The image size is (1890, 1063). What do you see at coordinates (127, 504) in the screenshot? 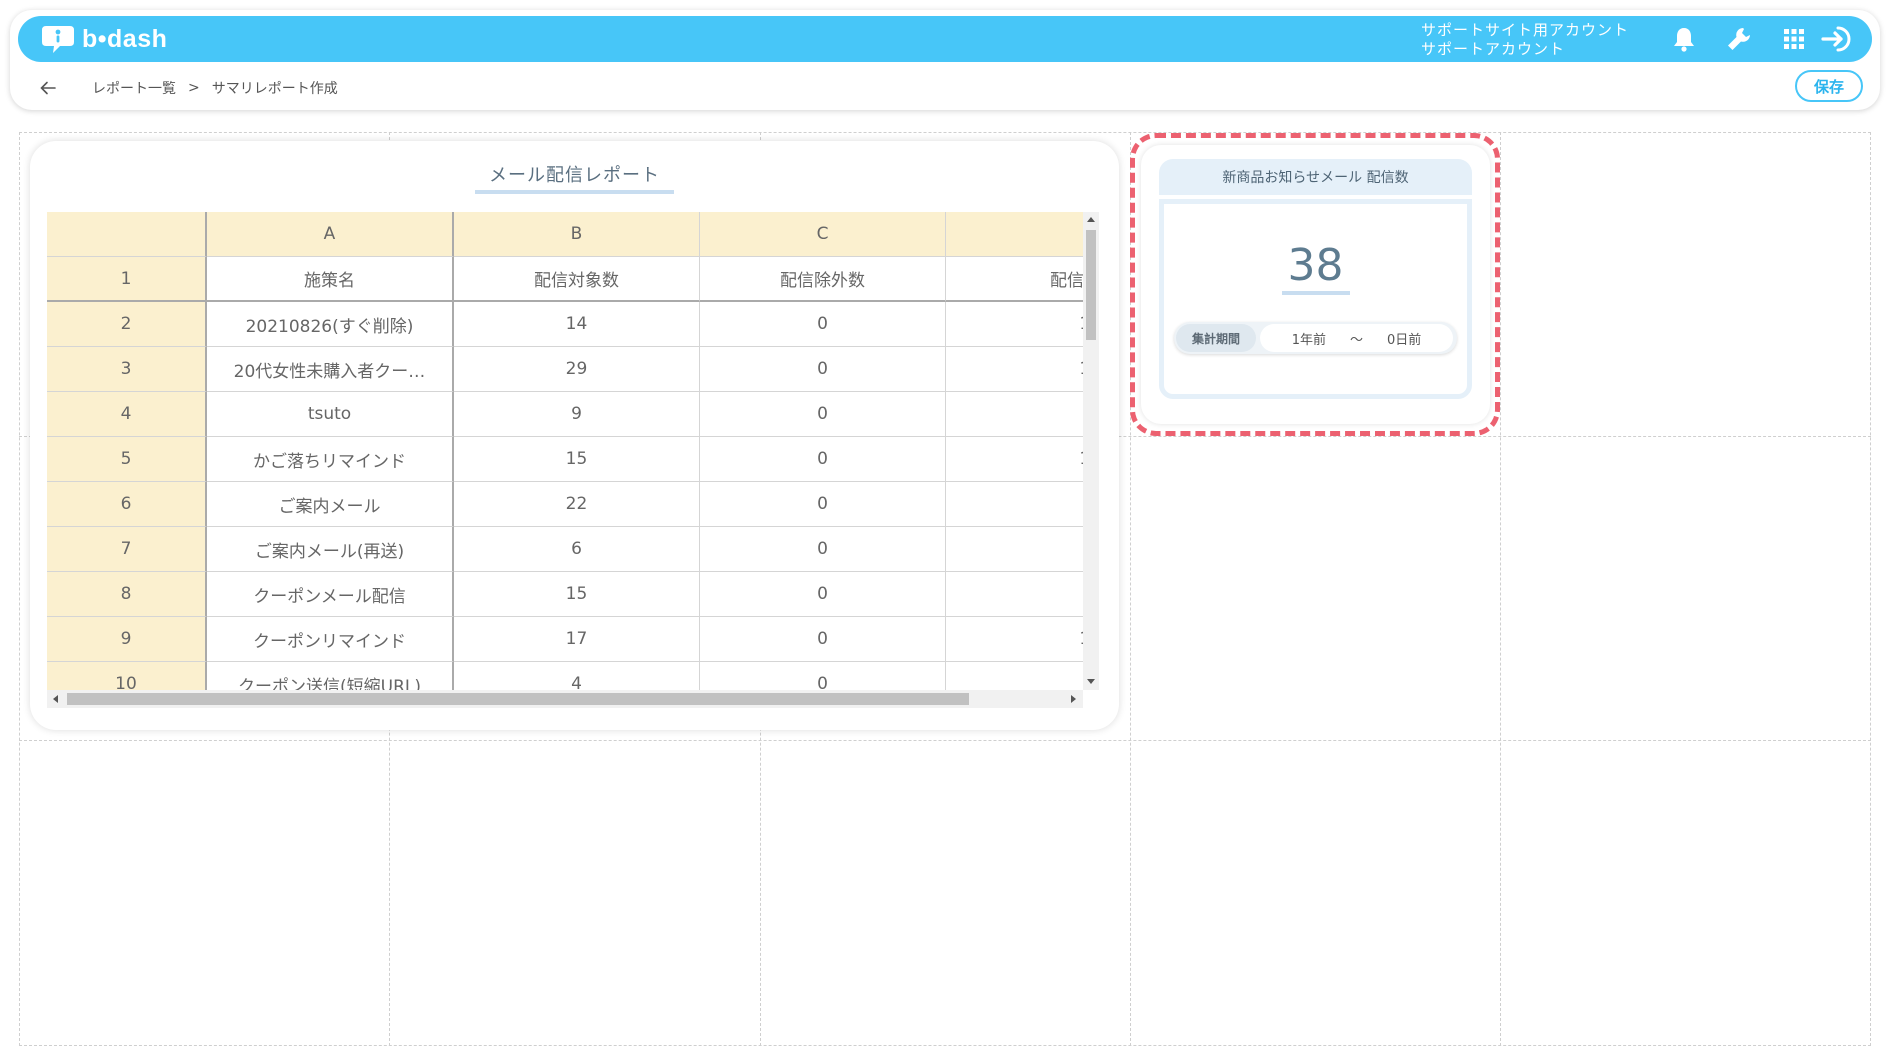
I see `row-header: 6` at bounding box center [127, 504].